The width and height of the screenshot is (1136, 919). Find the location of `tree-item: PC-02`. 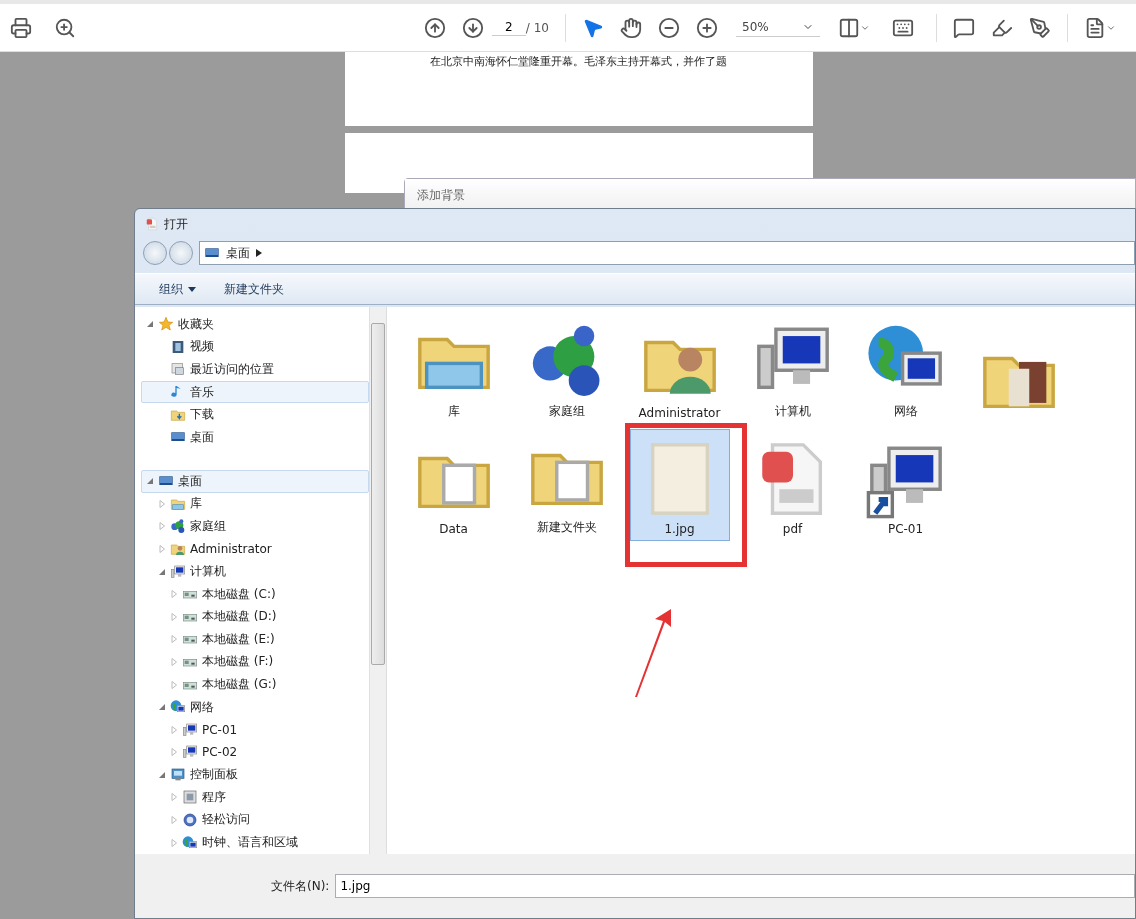

tree-item: PC-02 is located at coordinates (255, 752).